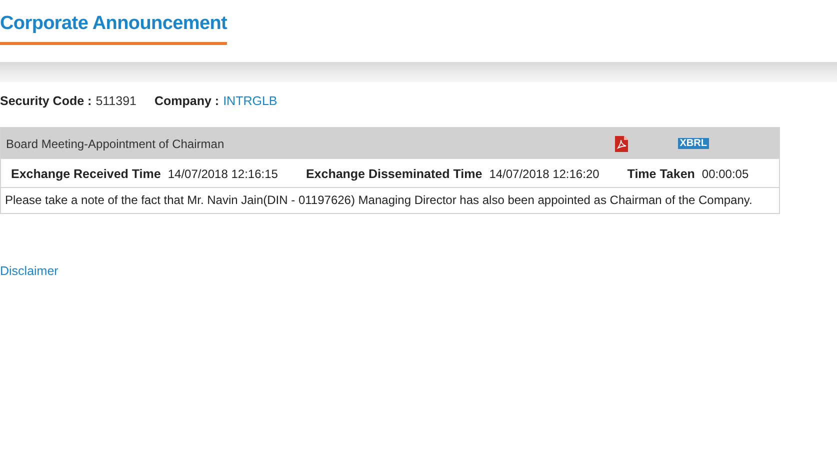 This screenshot has width=837, height=460. What do you see at coordinates (187, 101) in the screenshot?
I see `company-label: Company :` at bounding box center [187, 101].